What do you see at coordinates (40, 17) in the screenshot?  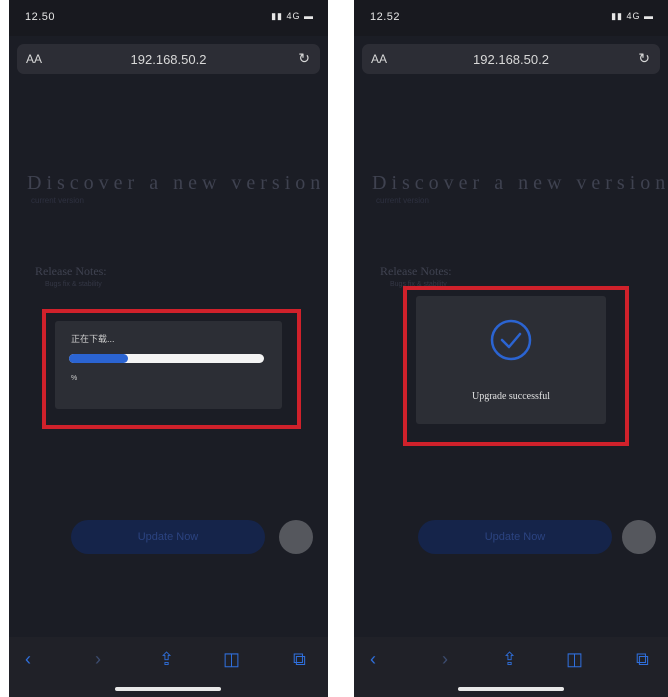 I see `status-time: 12.50` at bounding box center [40, 17].